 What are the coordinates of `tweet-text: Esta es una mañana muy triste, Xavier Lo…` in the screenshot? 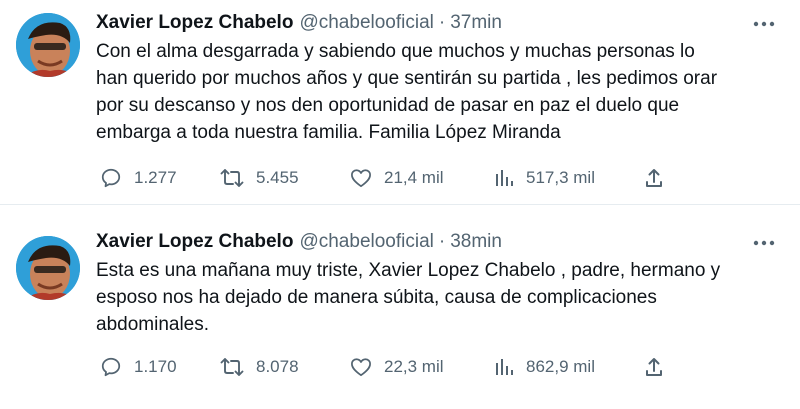 It's located at (408, 297).